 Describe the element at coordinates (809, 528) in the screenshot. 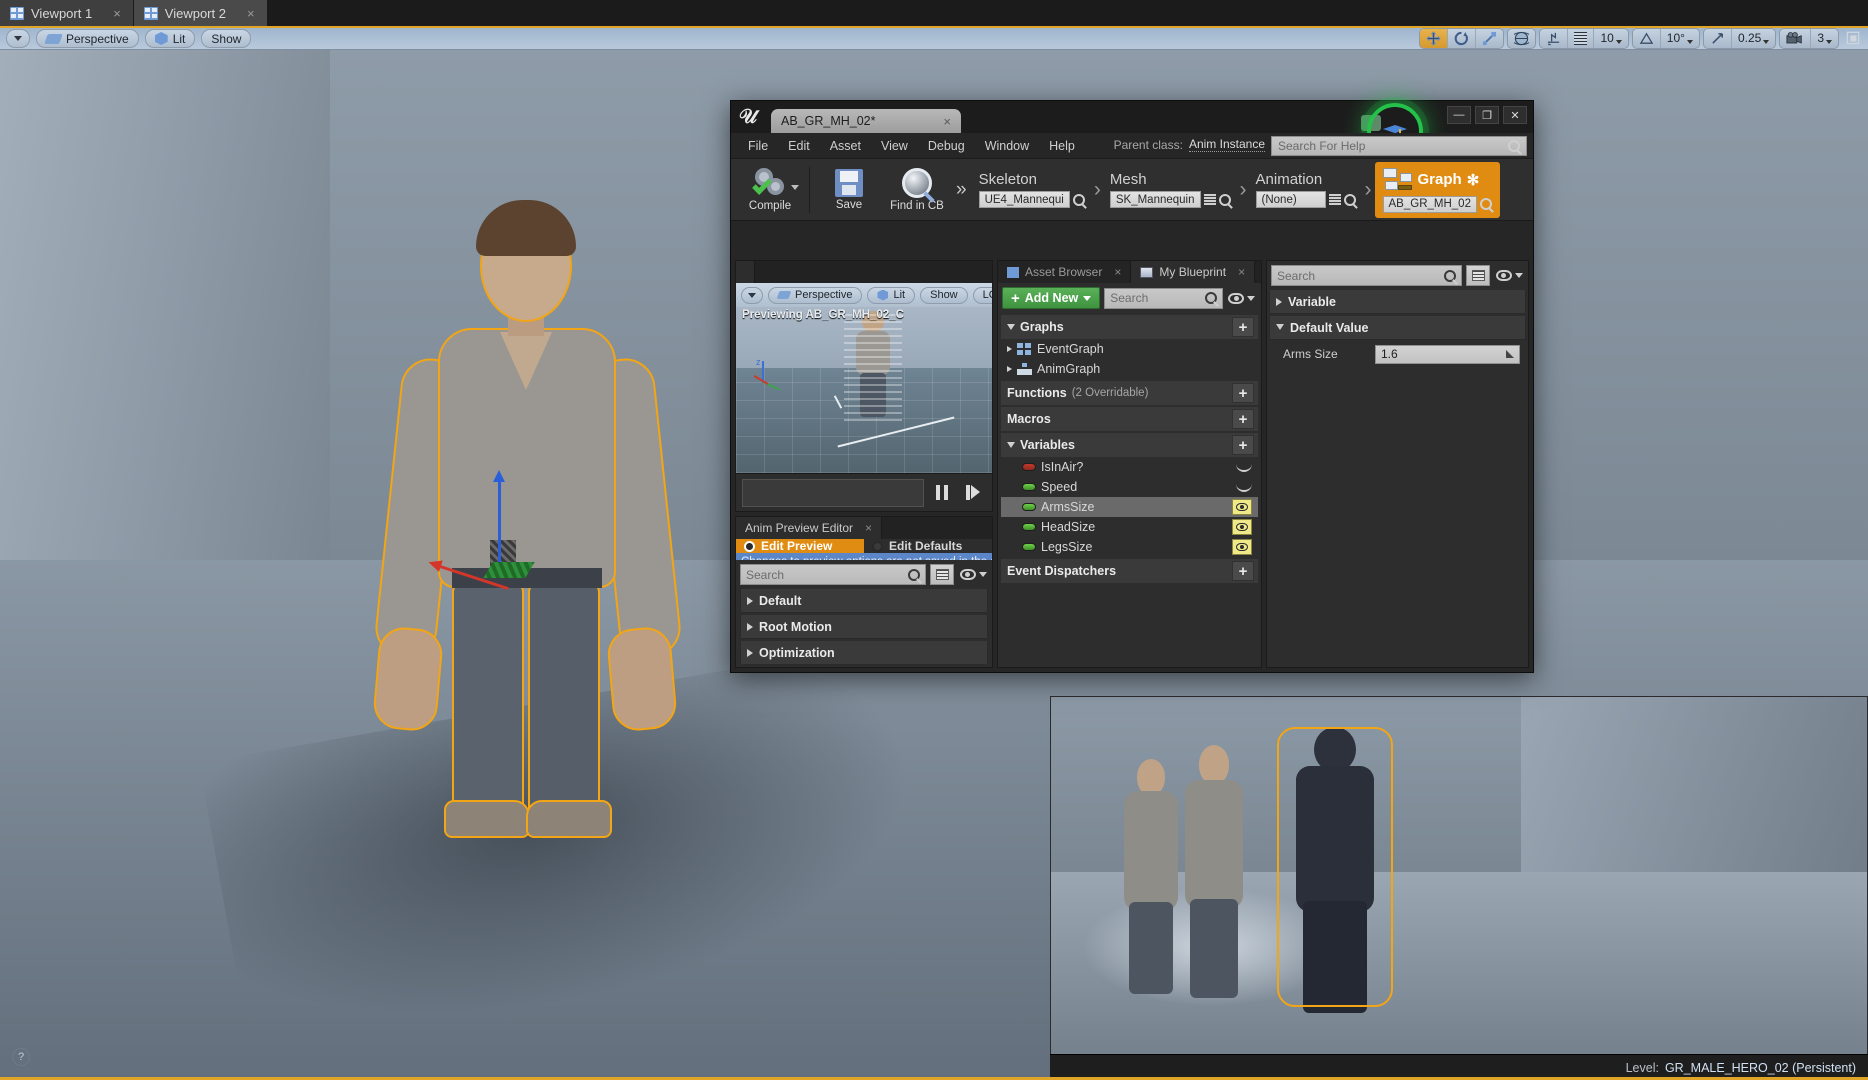

I see `tab-anim-preview-editor: Anim Preview Editor ×` at that location.